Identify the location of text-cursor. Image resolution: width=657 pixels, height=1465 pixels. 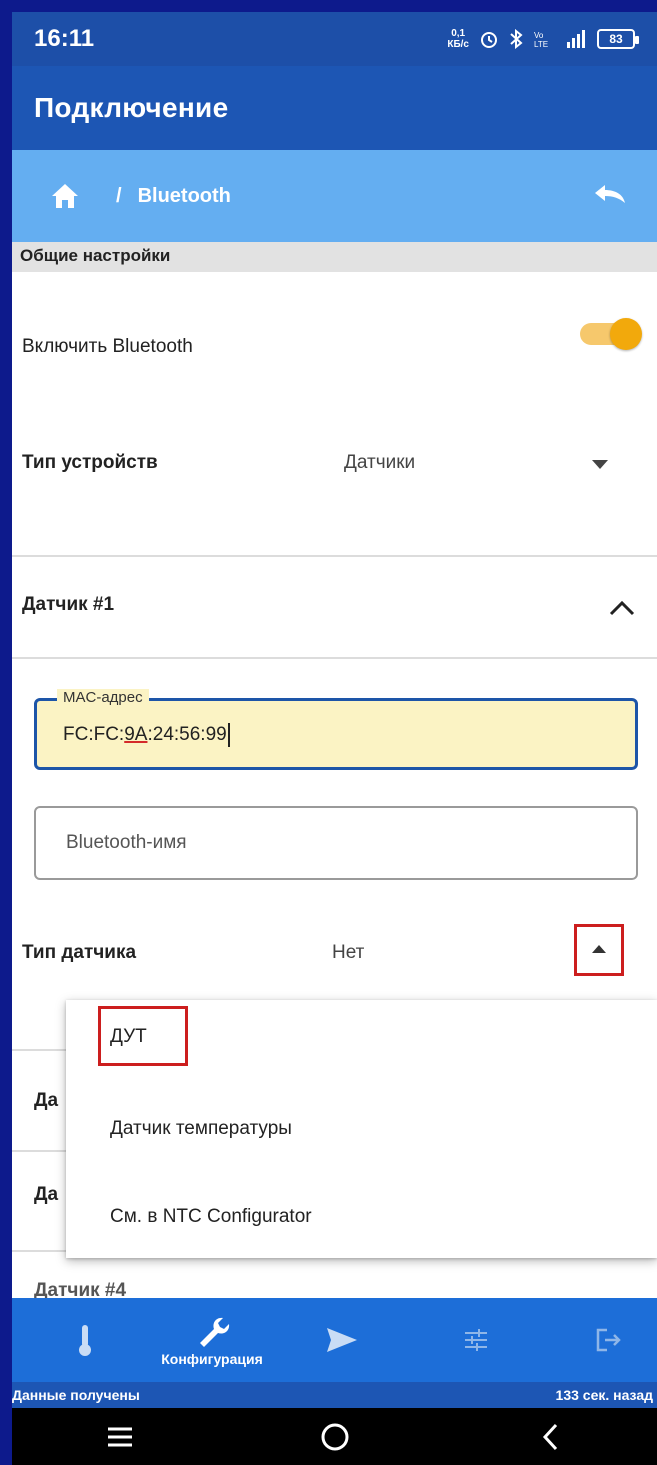
(228, 735).